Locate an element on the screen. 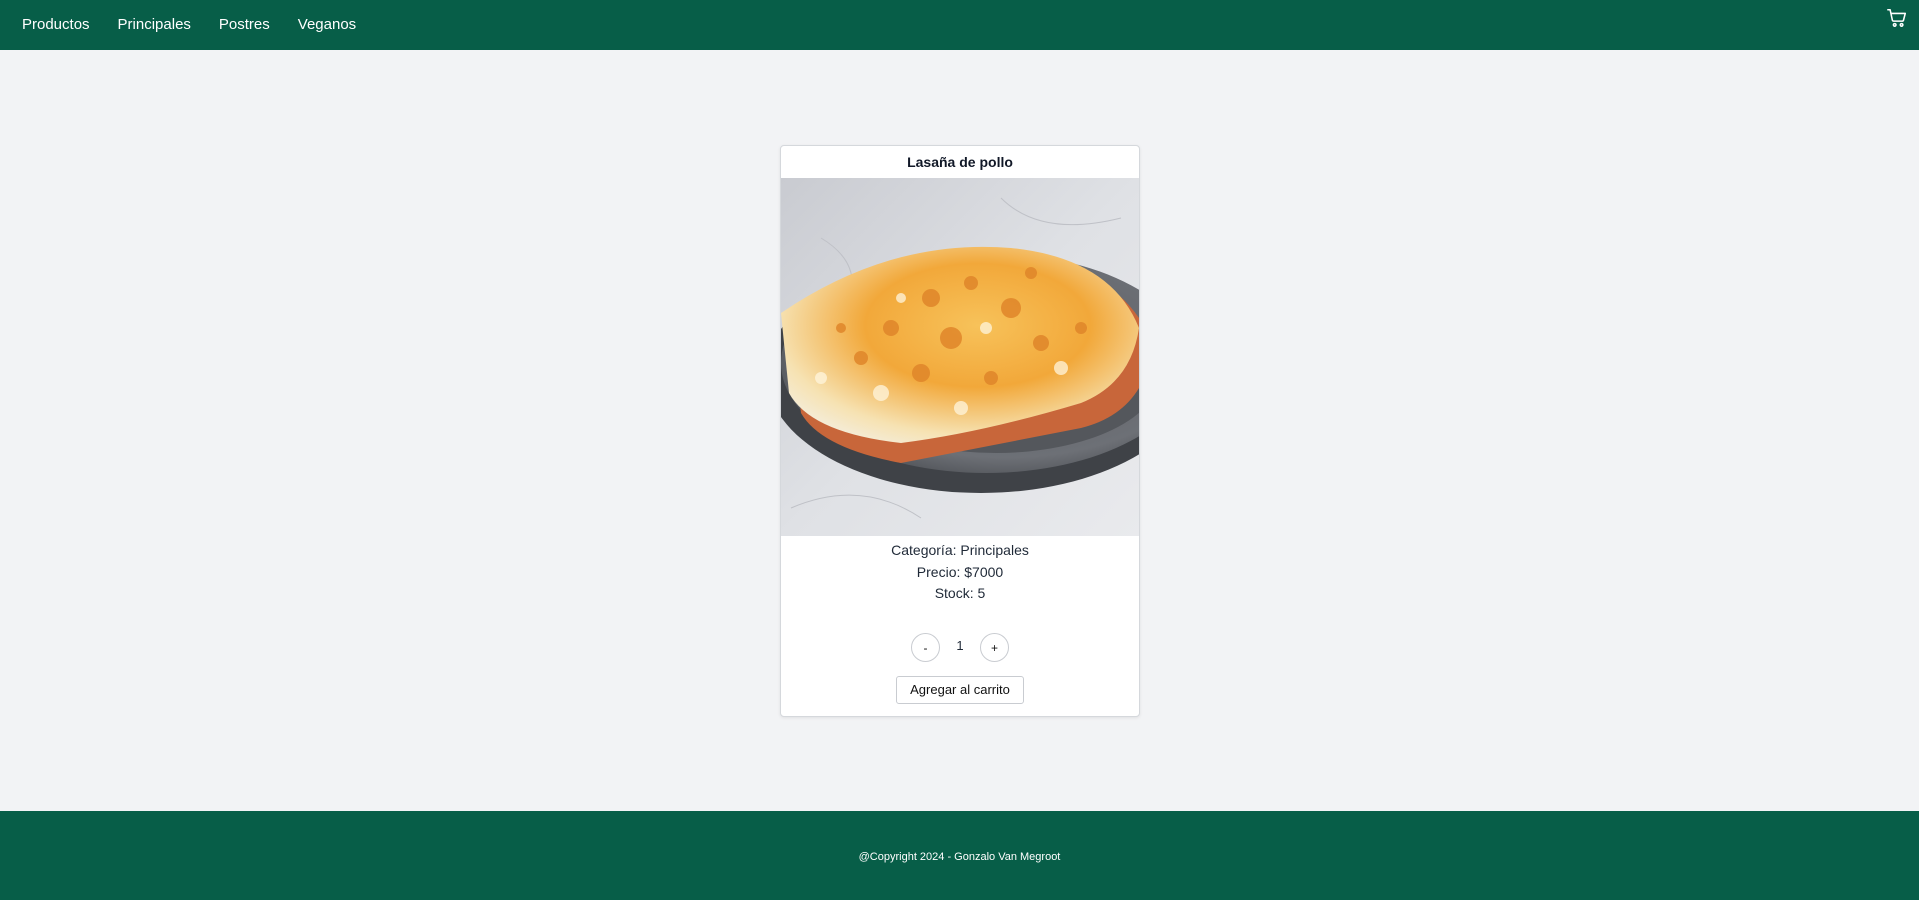 The width and height of the screenshot is (1919, 900). footer: @Copyright 2024 - Gonzalo Van Megroot is located at coordinates (959, 855).